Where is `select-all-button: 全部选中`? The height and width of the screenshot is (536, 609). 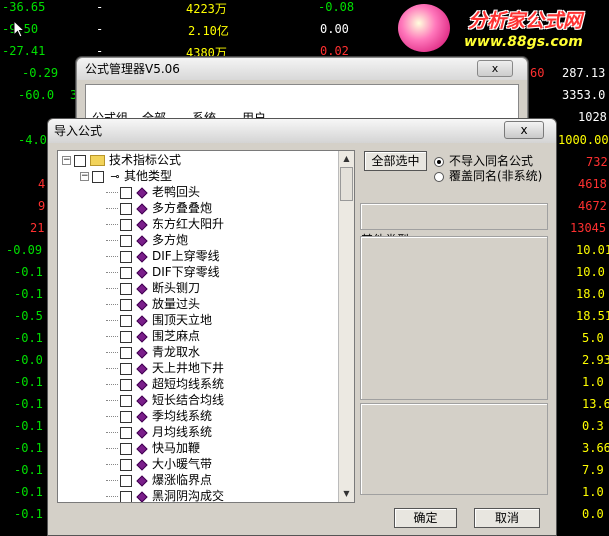 select-all-button: 全部选中 is located at coordinates (395, 161).